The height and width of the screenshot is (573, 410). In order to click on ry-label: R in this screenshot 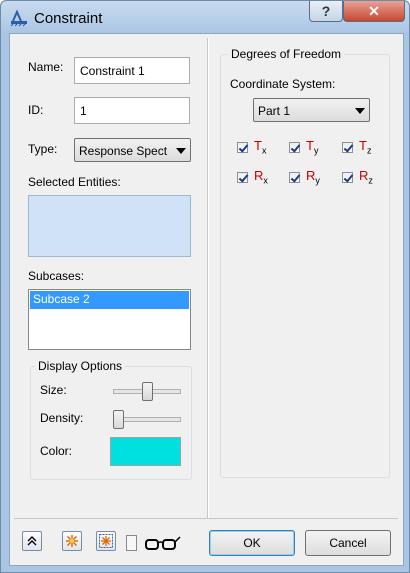, I will do `click(311, 176)`.